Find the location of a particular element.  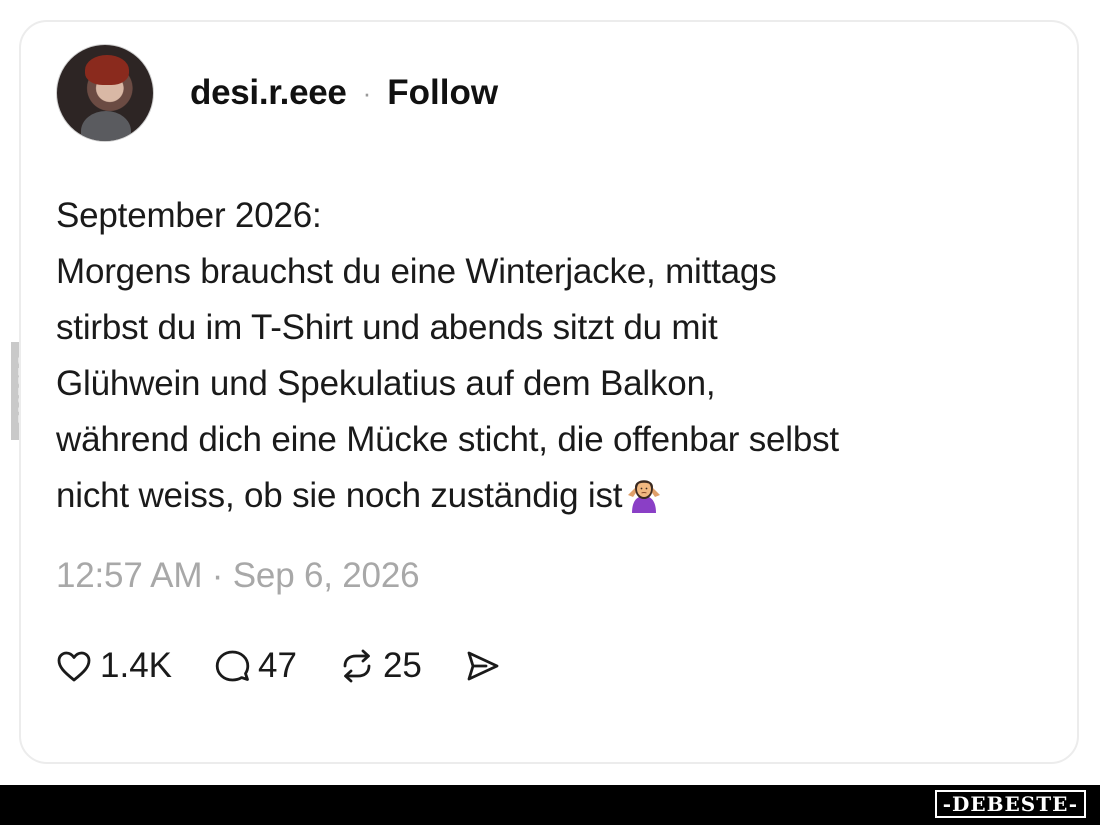

like-count: 1.4K is located at coordinates (136, 665).